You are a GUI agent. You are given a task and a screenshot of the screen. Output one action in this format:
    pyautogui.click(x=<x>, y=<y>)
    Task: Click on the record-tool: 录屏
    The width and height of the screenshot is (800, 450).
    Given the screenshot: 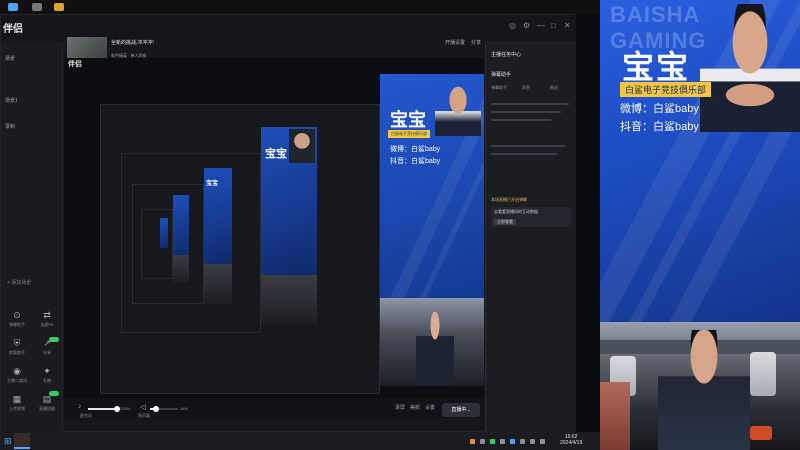 What is the action you would take?
    pyautogui.click(x=400, y=407)
    